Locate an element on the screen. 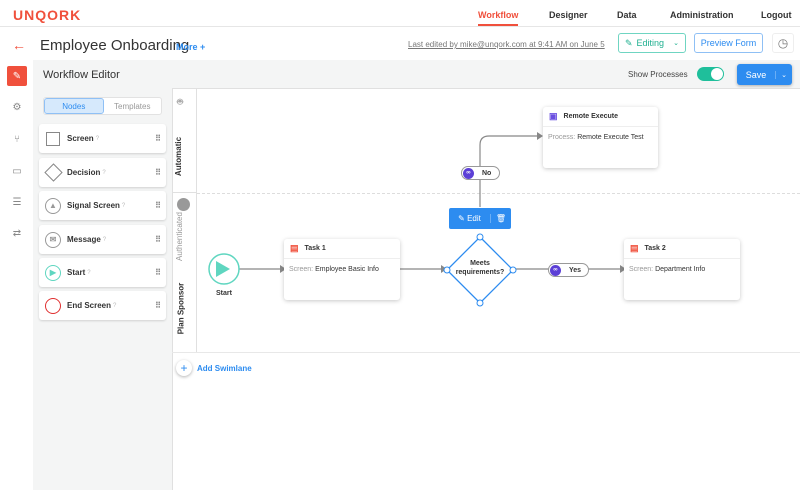  no-label: No is located at coordinates (487, 173).